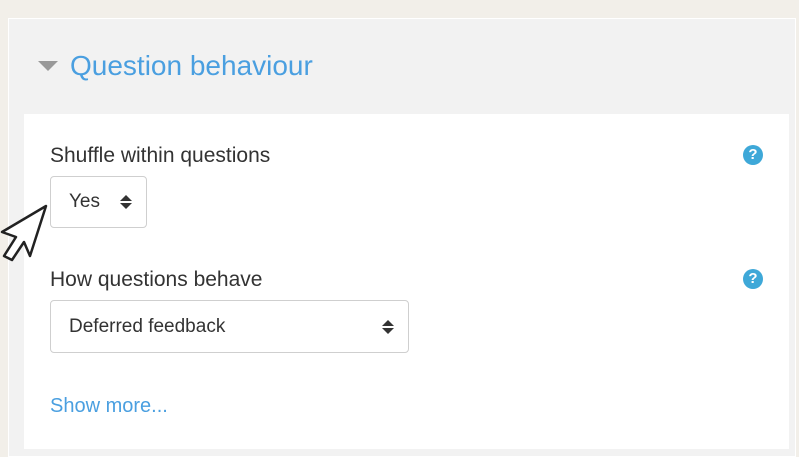  I want to click on shuffle-select: Yes, so click(98, 202).